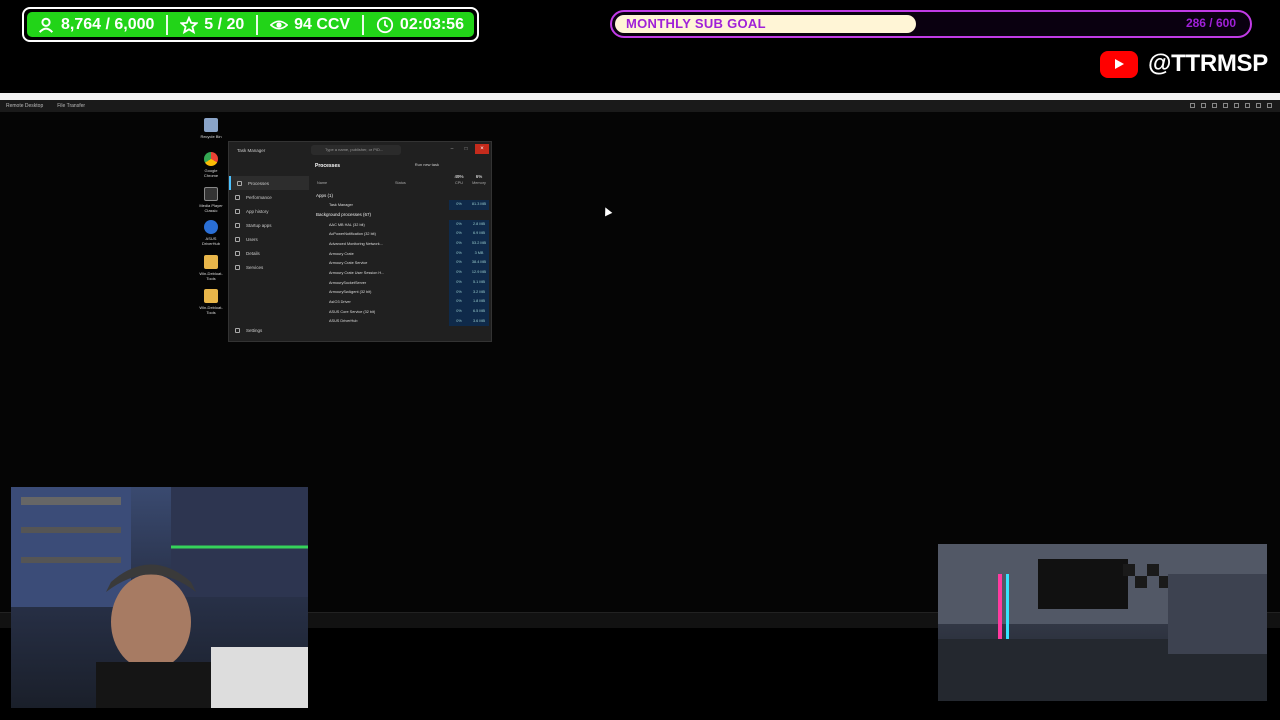  Describe the element at coordinates (269, 267) in the screenshot. I see `nav-item-services: Services` at that location.